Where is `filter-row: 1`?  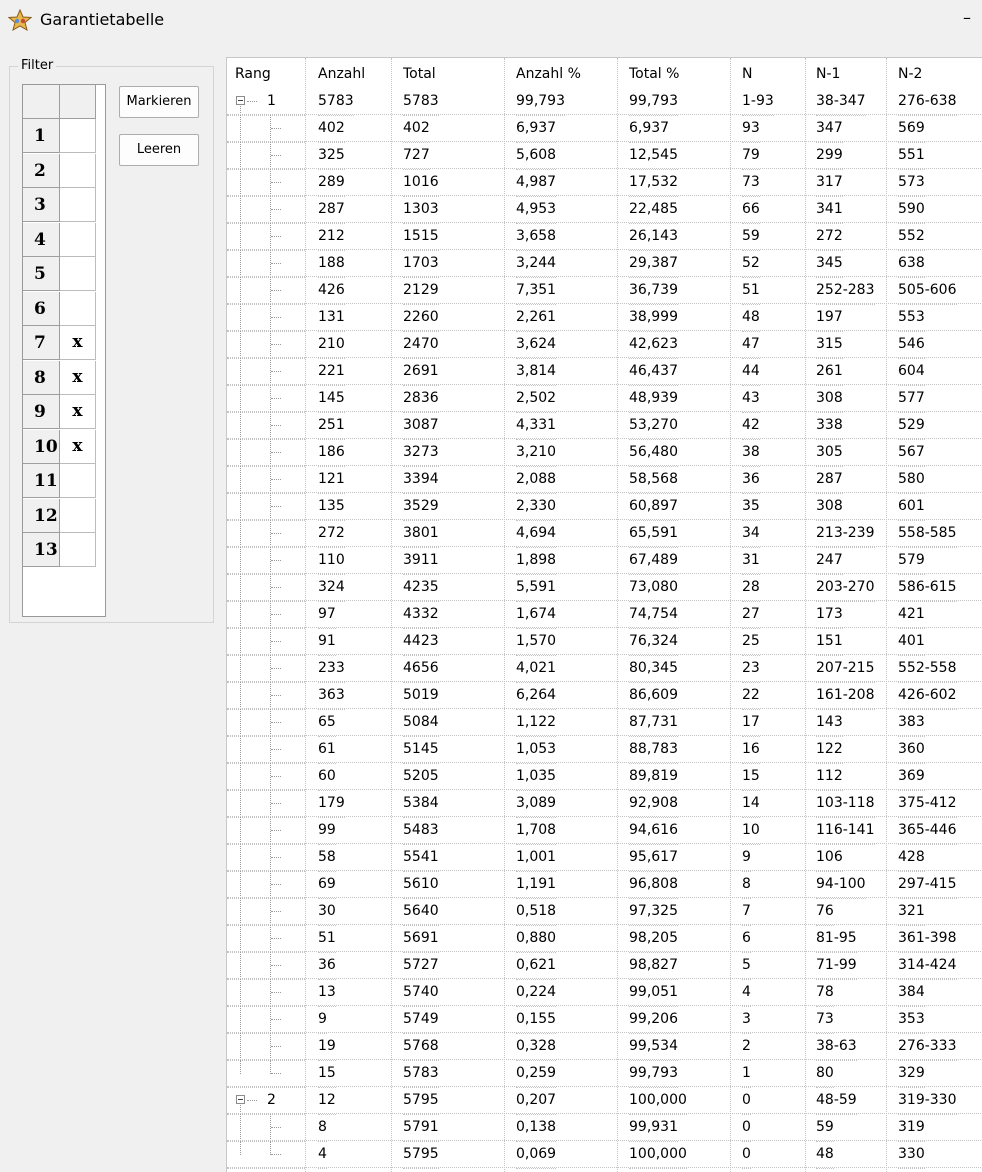
filter-row: 1 is located at coordinates (59, 136).